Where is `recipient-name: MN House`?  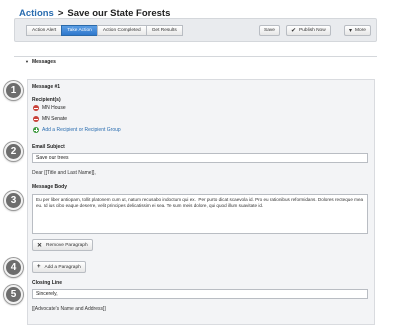
recipient-name: MN House is located at coordinates (54, 108).